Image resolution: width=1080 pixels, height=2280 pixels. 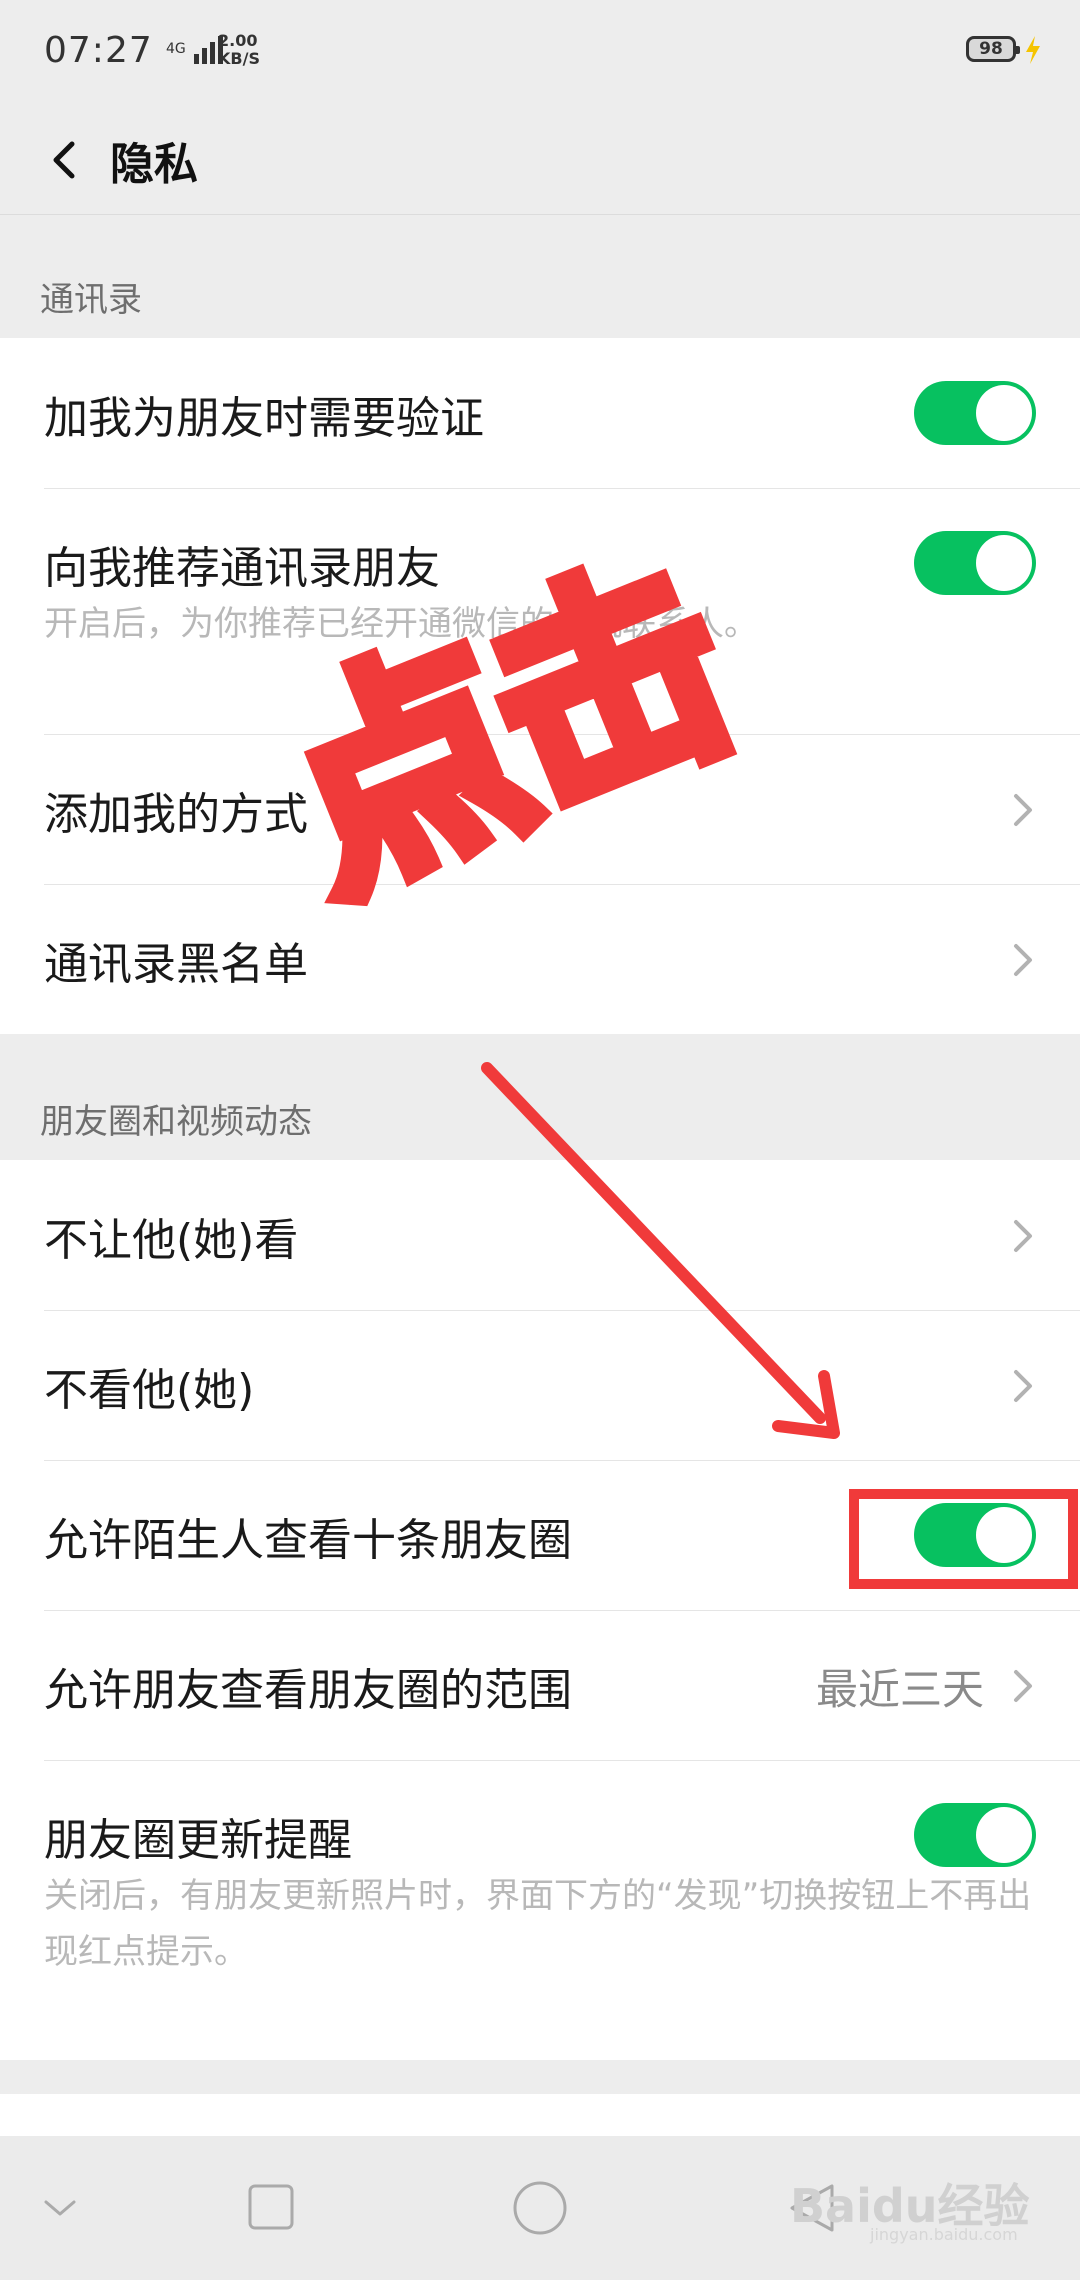 I want to click on setting-strangers-view-ten-posts: 允许陌生人查看十条朋友圈, so click(x=540, y=1535).